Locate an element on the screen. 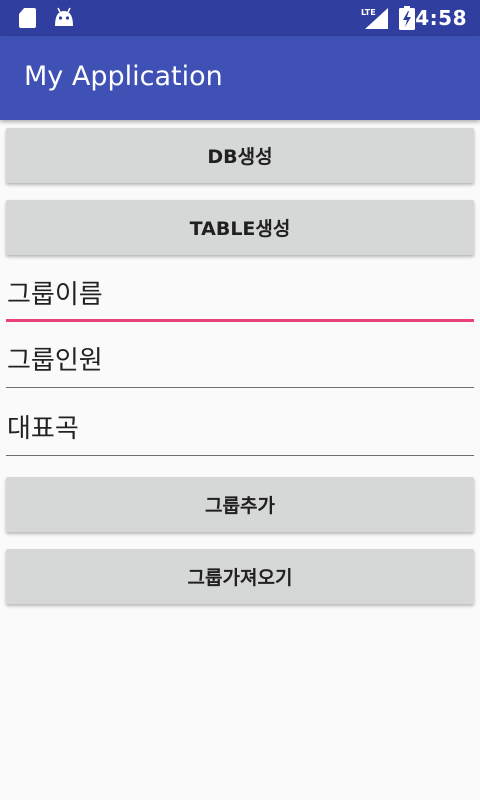 The height and width of the screenshot is (800, 480). group-members-input is located at coordinates (240, 363).